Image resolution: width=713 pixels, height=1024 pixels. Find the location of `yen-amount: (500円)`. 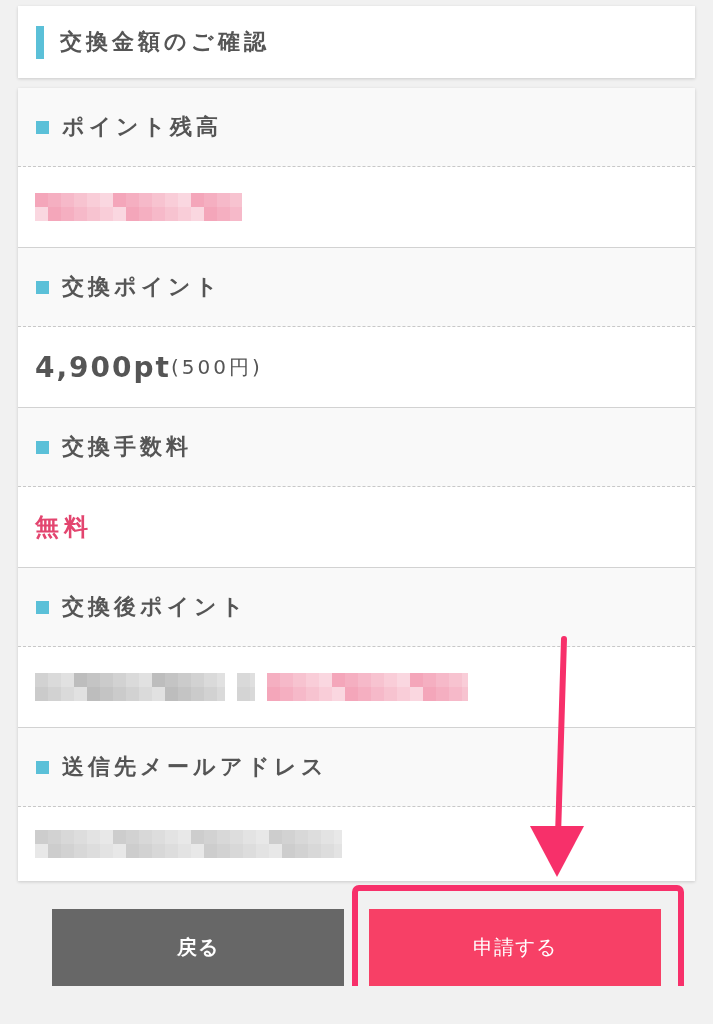

yen-amount: (500円) is located at coordinates (217, 367).